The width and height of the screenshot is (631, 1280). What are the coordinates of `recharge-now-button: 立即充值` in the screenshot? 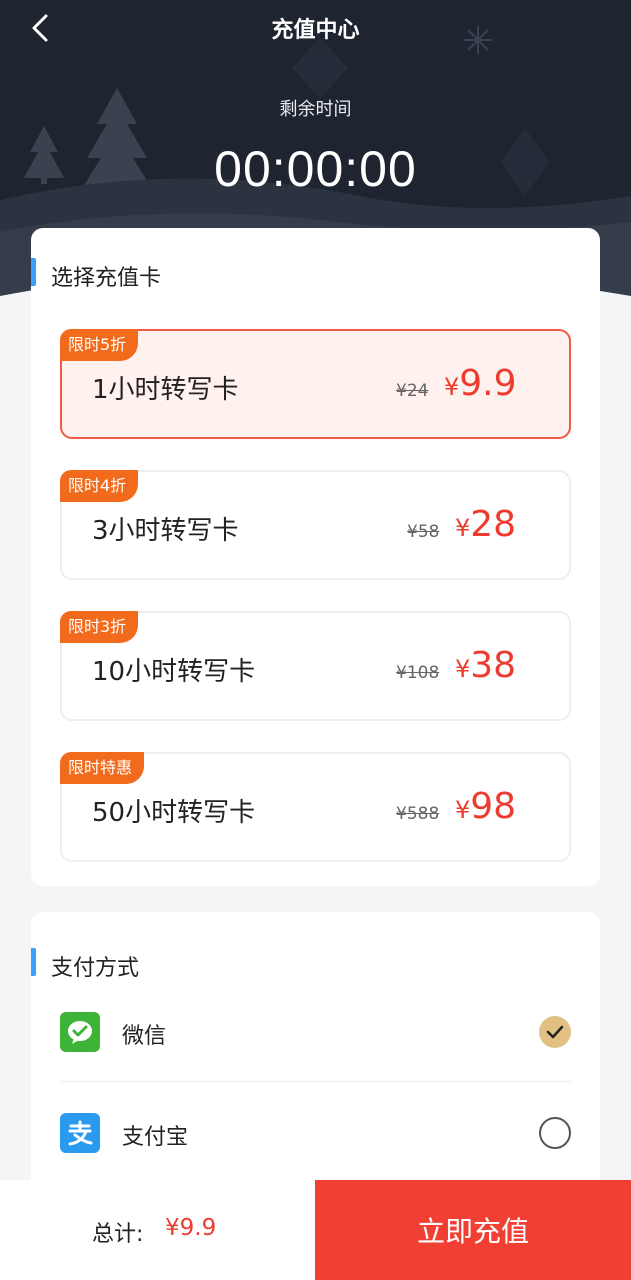 It's located at (473, 1230).